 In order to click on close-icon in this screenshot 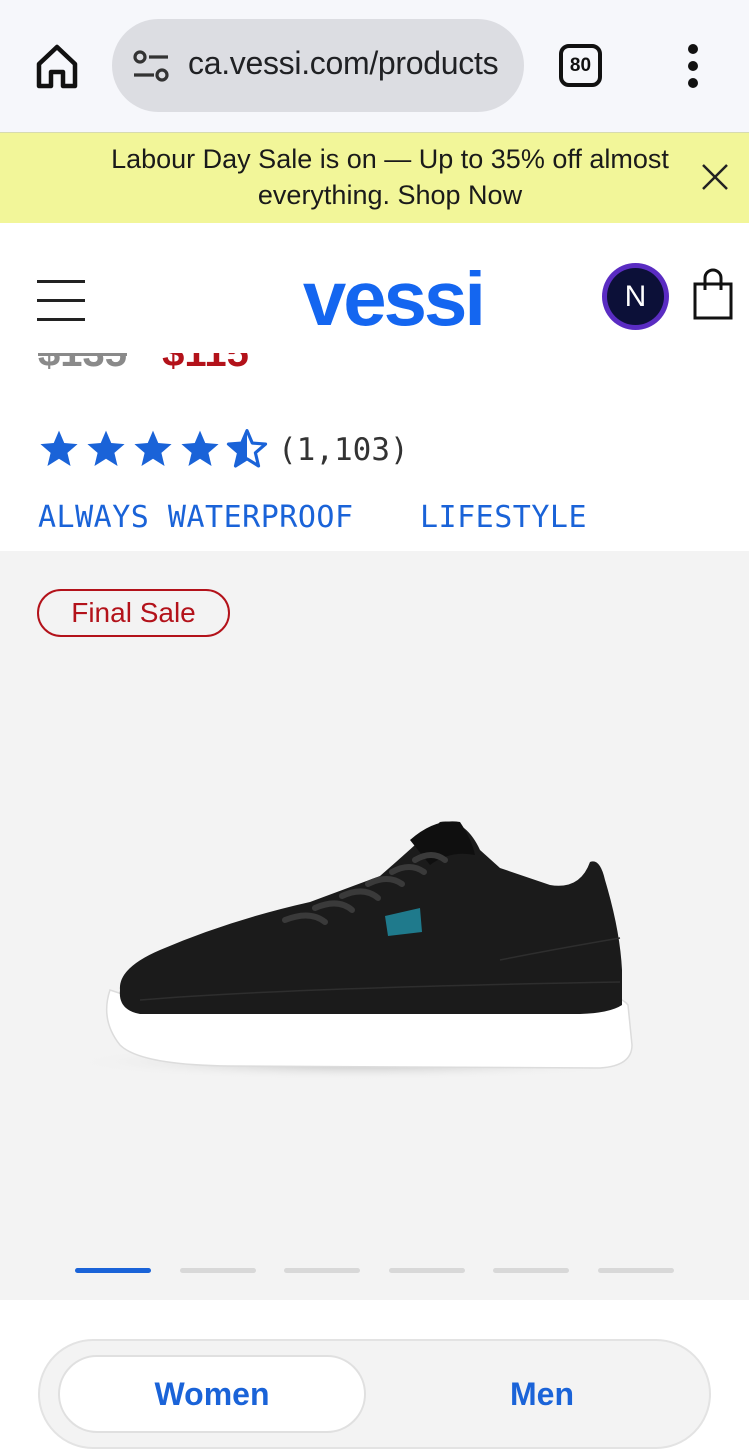, I will do `click(715, 177)`.